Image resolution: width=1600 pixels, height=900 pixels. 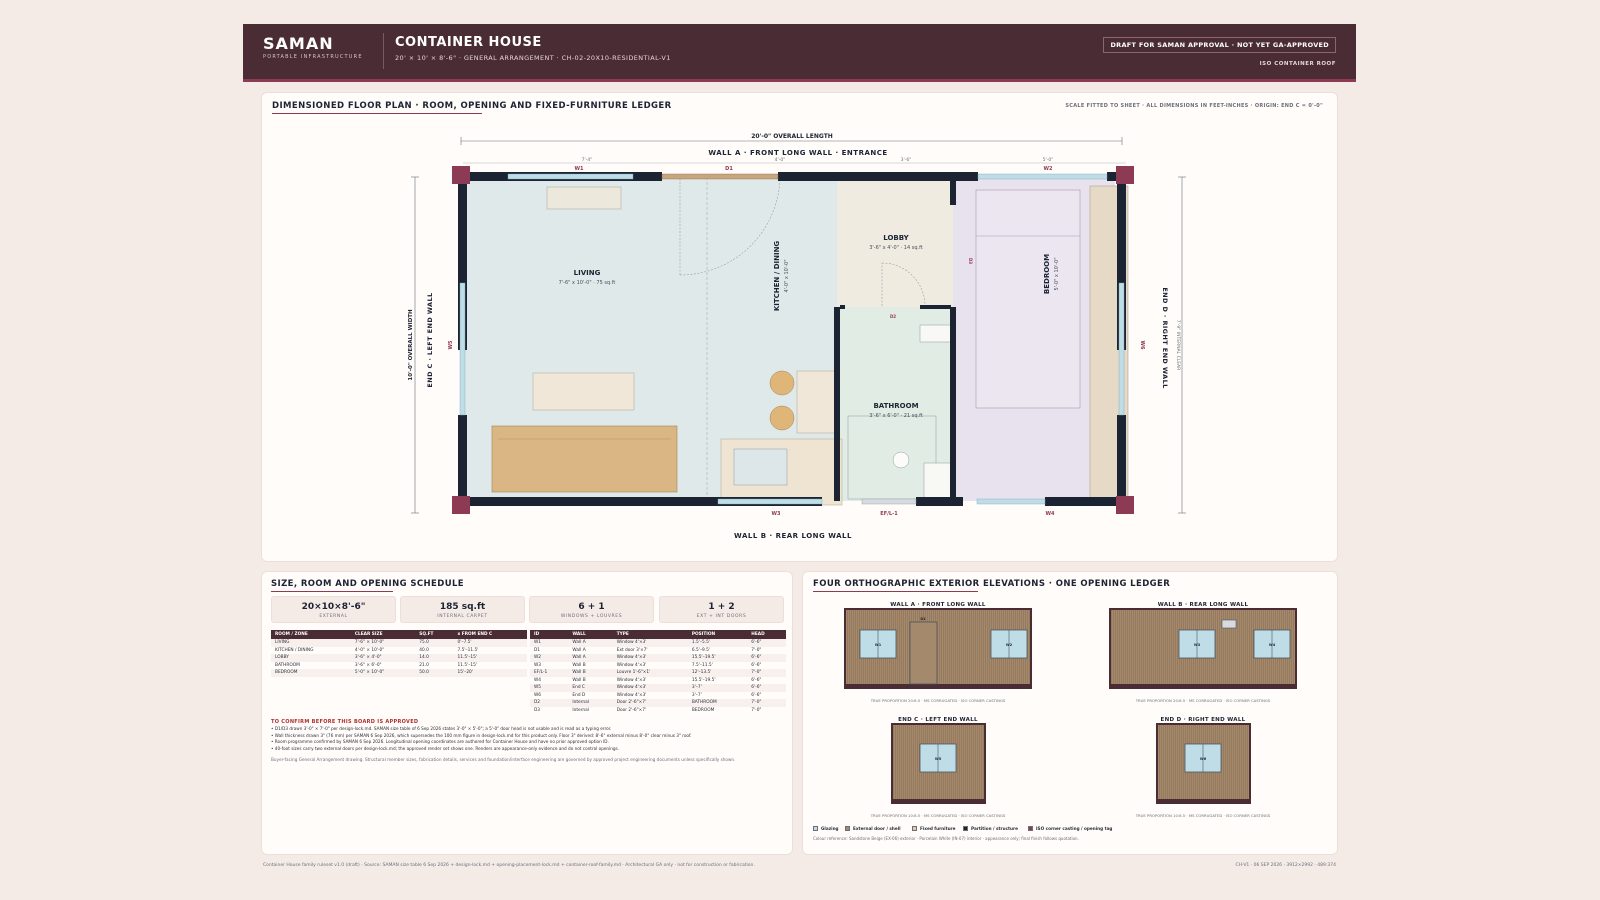 I want to click on table-cell: Louvre 1'-6"×1', so click(x=650, y=673).